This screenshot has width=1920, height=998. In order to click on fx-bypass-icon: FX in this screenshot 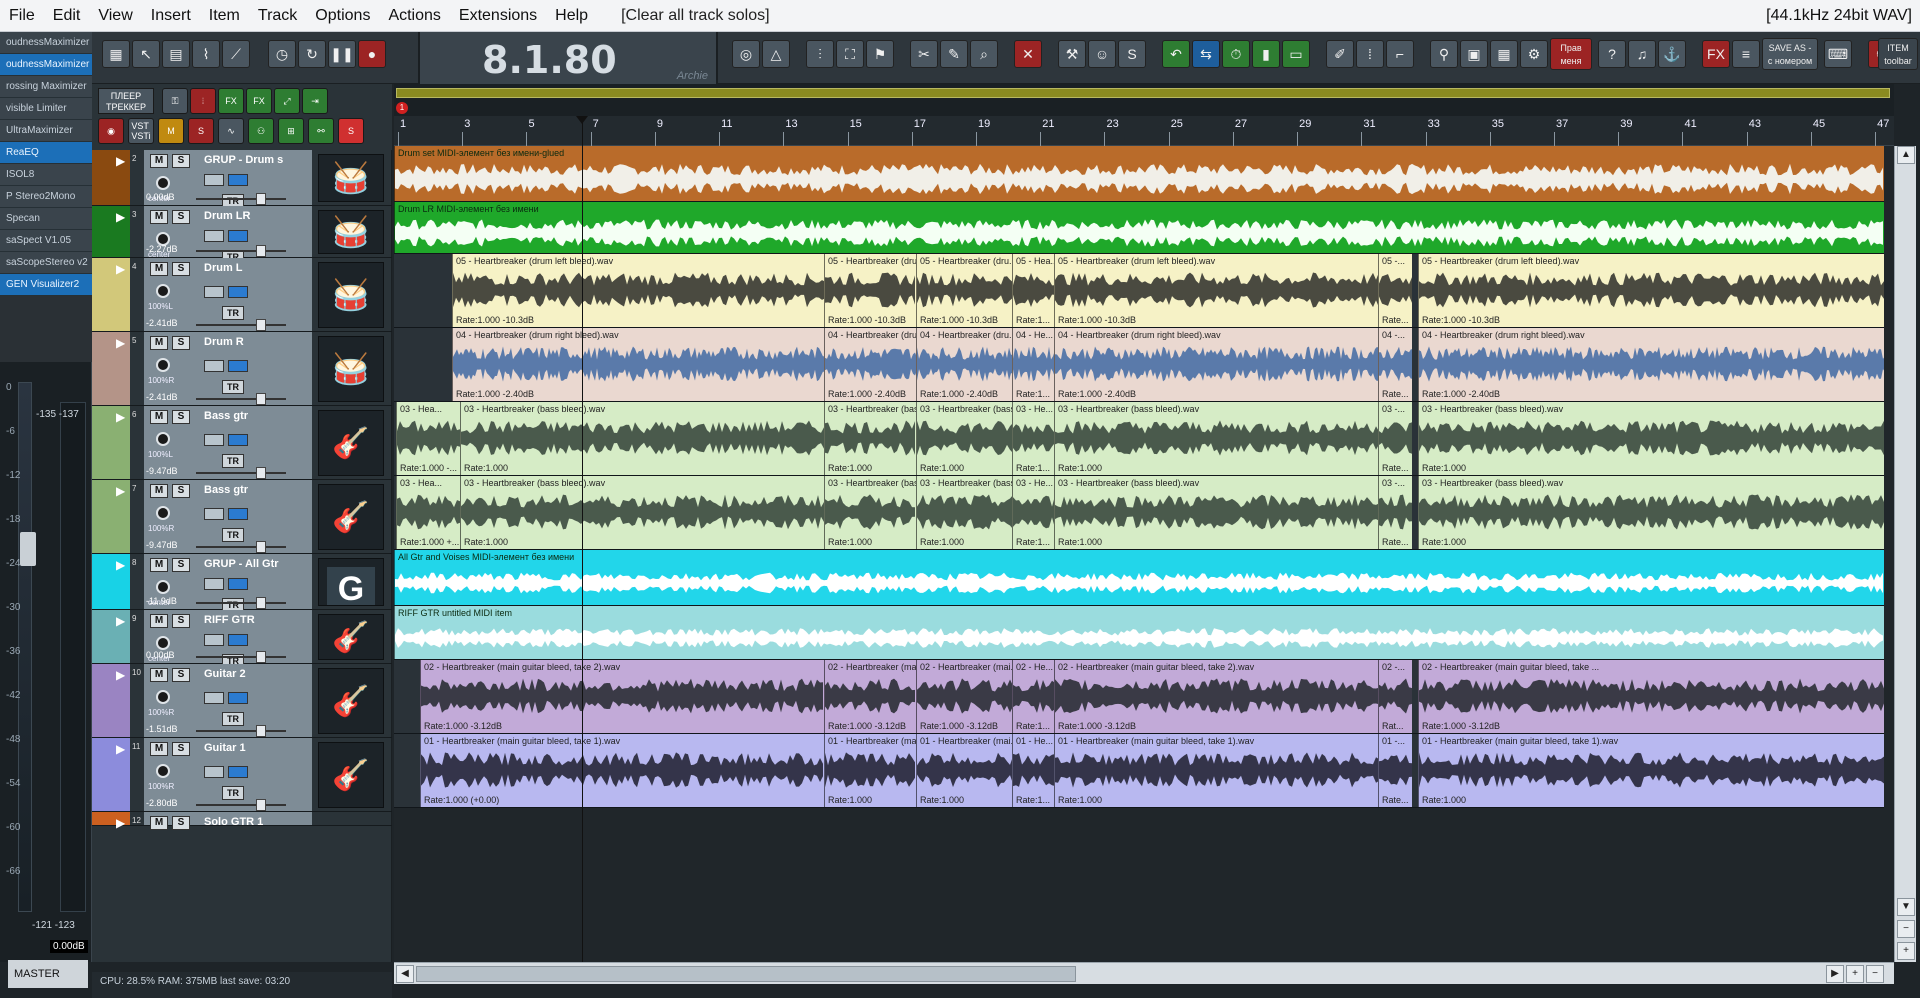, I will do `click(231, 101)`.